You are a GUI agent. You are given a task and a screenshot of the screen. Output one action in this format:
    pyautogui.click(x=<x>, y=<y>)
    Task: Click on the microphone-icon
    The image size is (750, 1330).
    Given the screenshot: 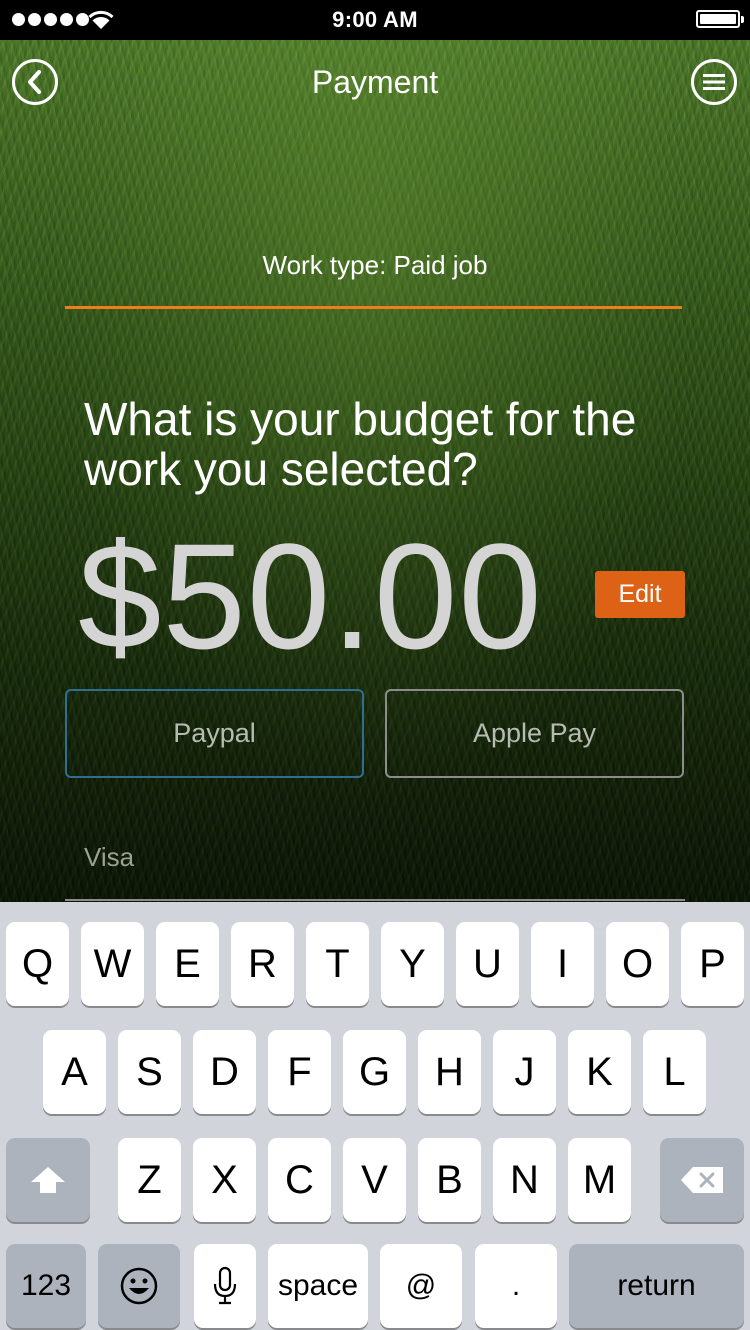 What is the action you would take?
    pyautogui.click(x=225, y=1285)
    